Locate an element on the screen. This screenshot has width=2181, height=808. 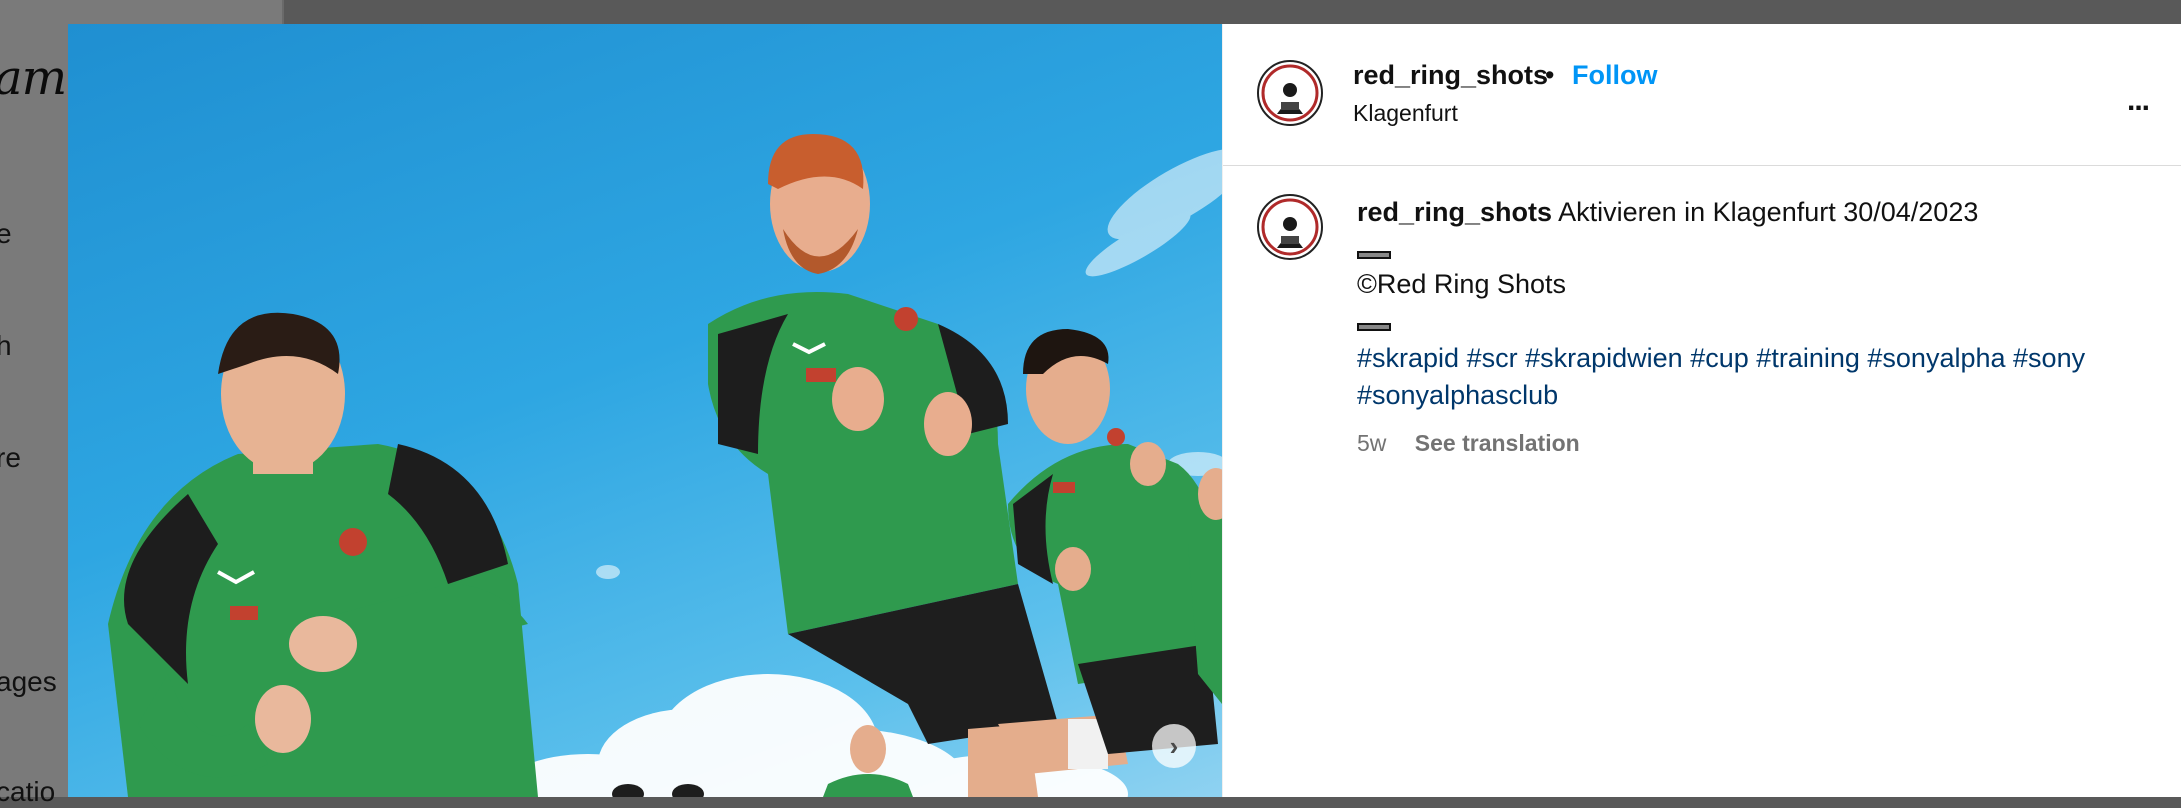
follow-button: Follow is located at coordinates (1614, 75).